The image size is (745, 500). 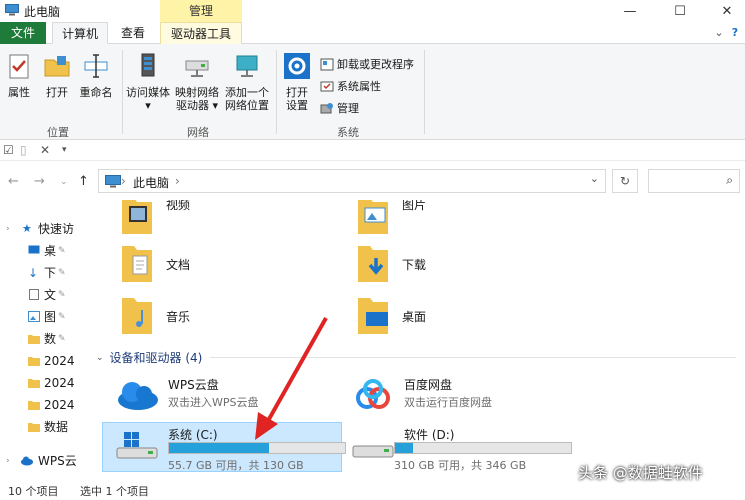 I want to click on nav-item-label: 下, so click(x=50, y=273).